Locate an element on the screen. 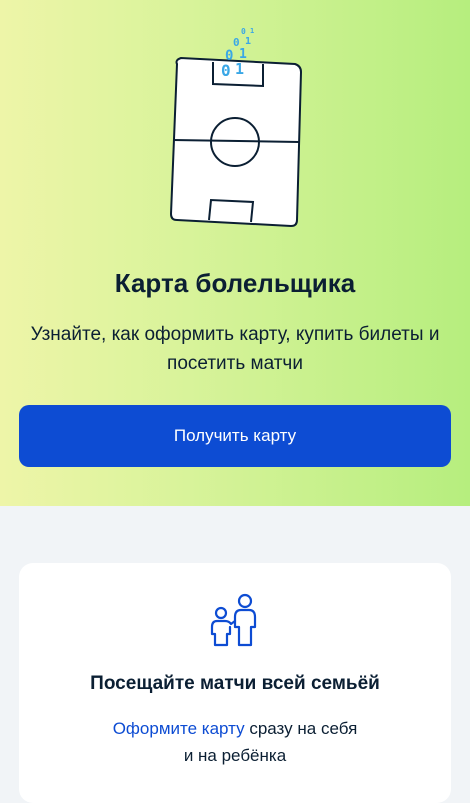 The width and height of the screenshot is (470, 803). card-text-line2: и на ребёнка is located at coordinates (235, 755).